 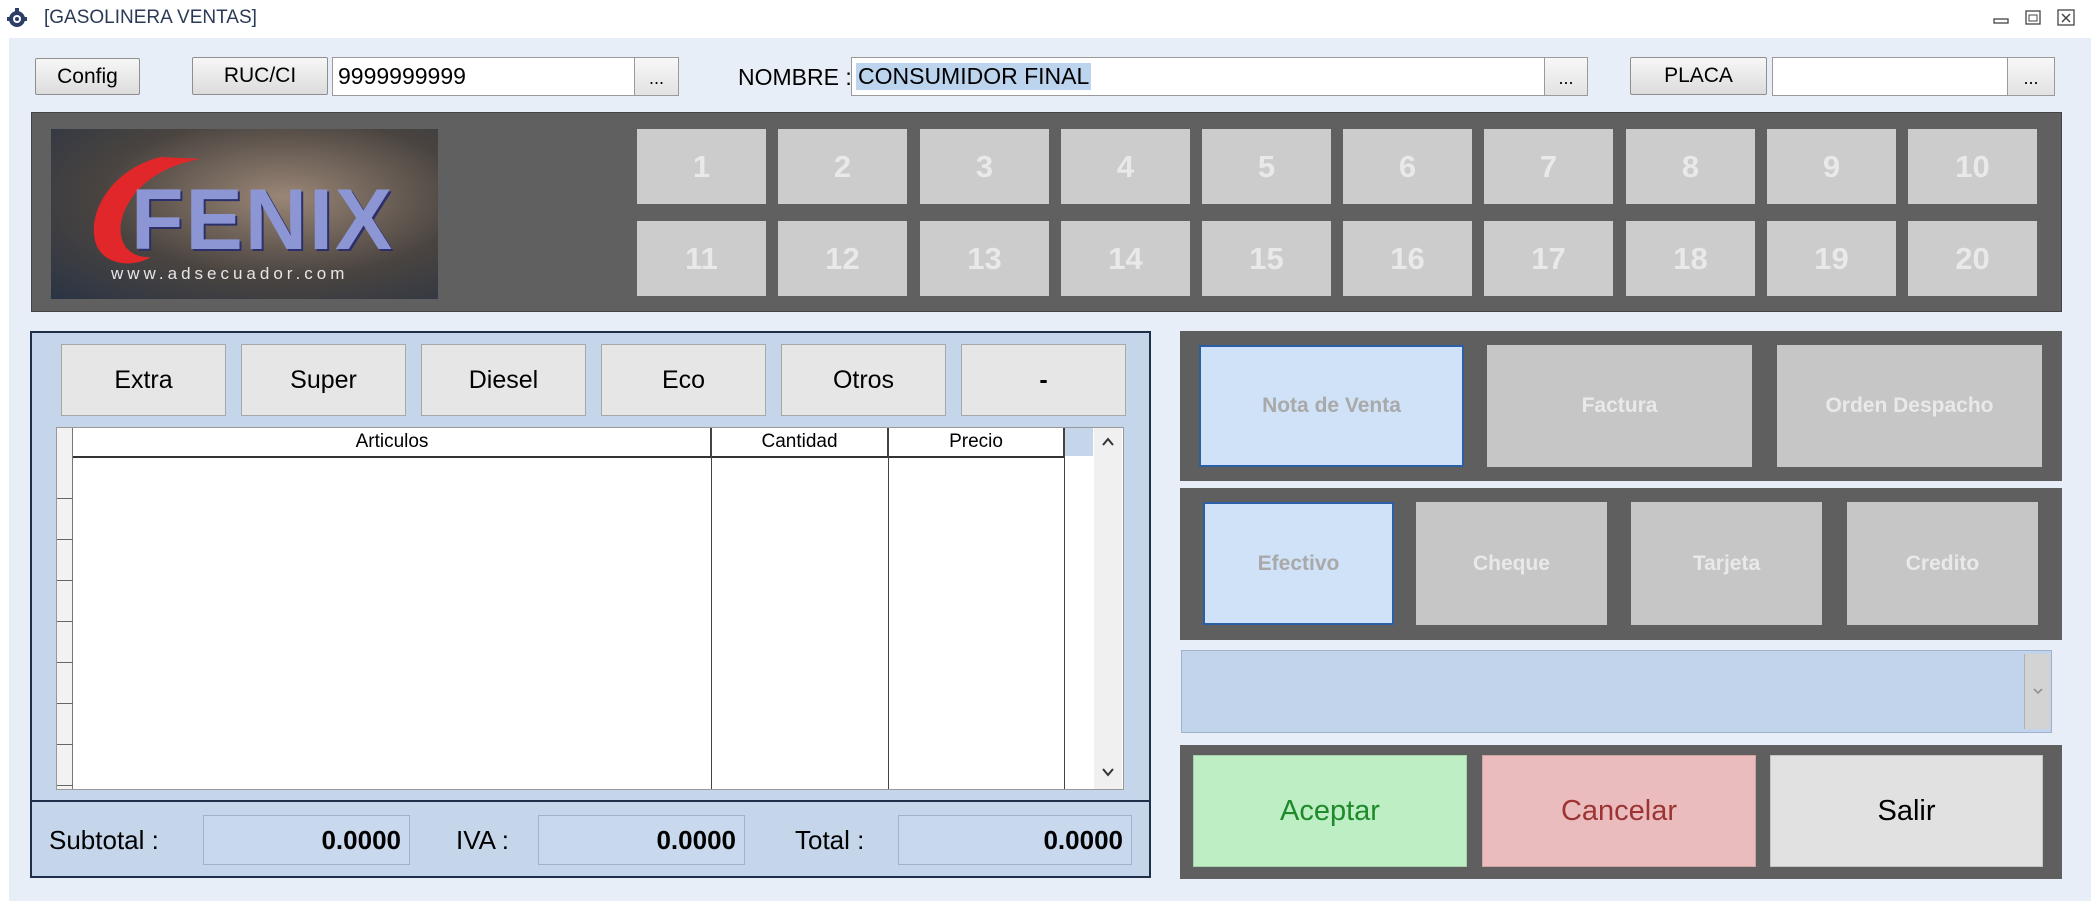 What do you see at coordinates (569, 457) in the screenshot?
I see `grid-header-divider` at bounding box center [569, 457].